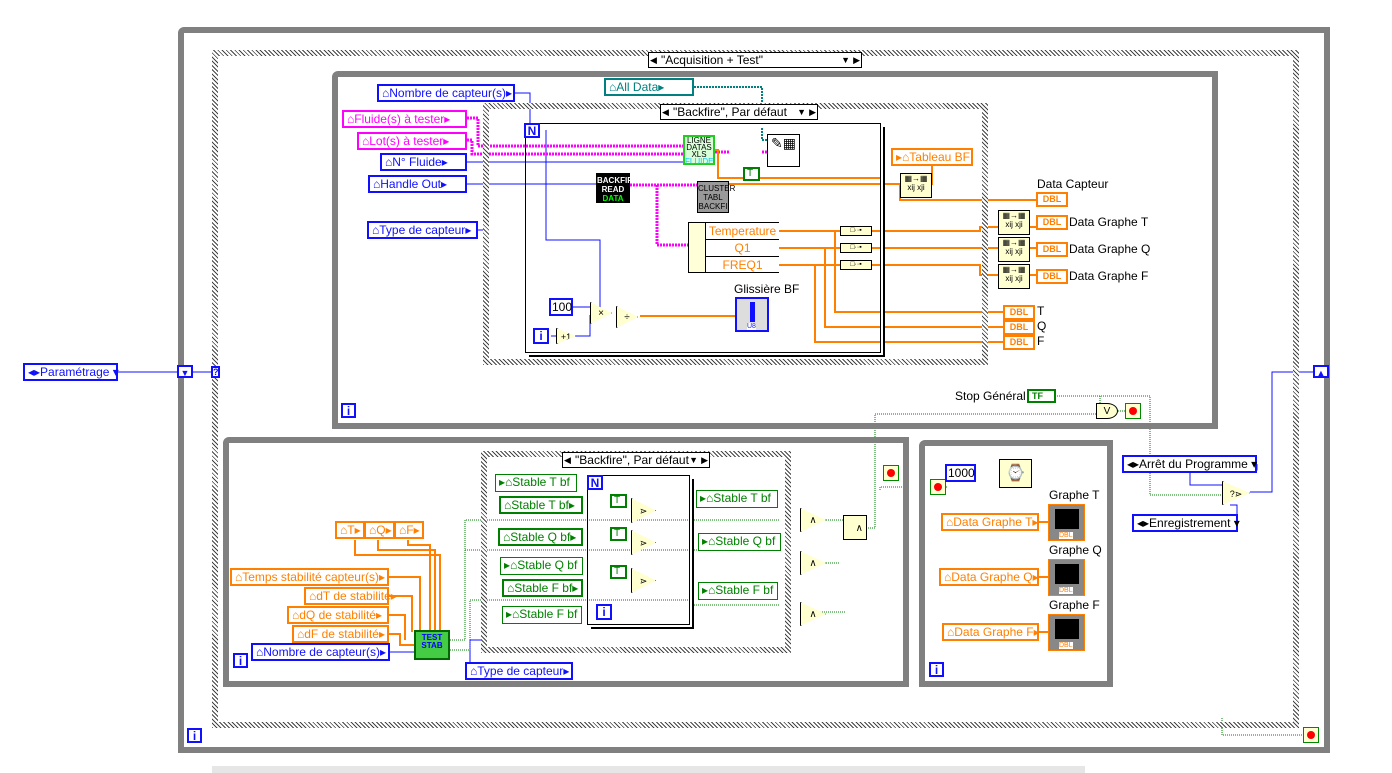 This screenshot has width=1392, height=773. I want to click on test-stab-subvi: TEST STAB, so click(432, 645).